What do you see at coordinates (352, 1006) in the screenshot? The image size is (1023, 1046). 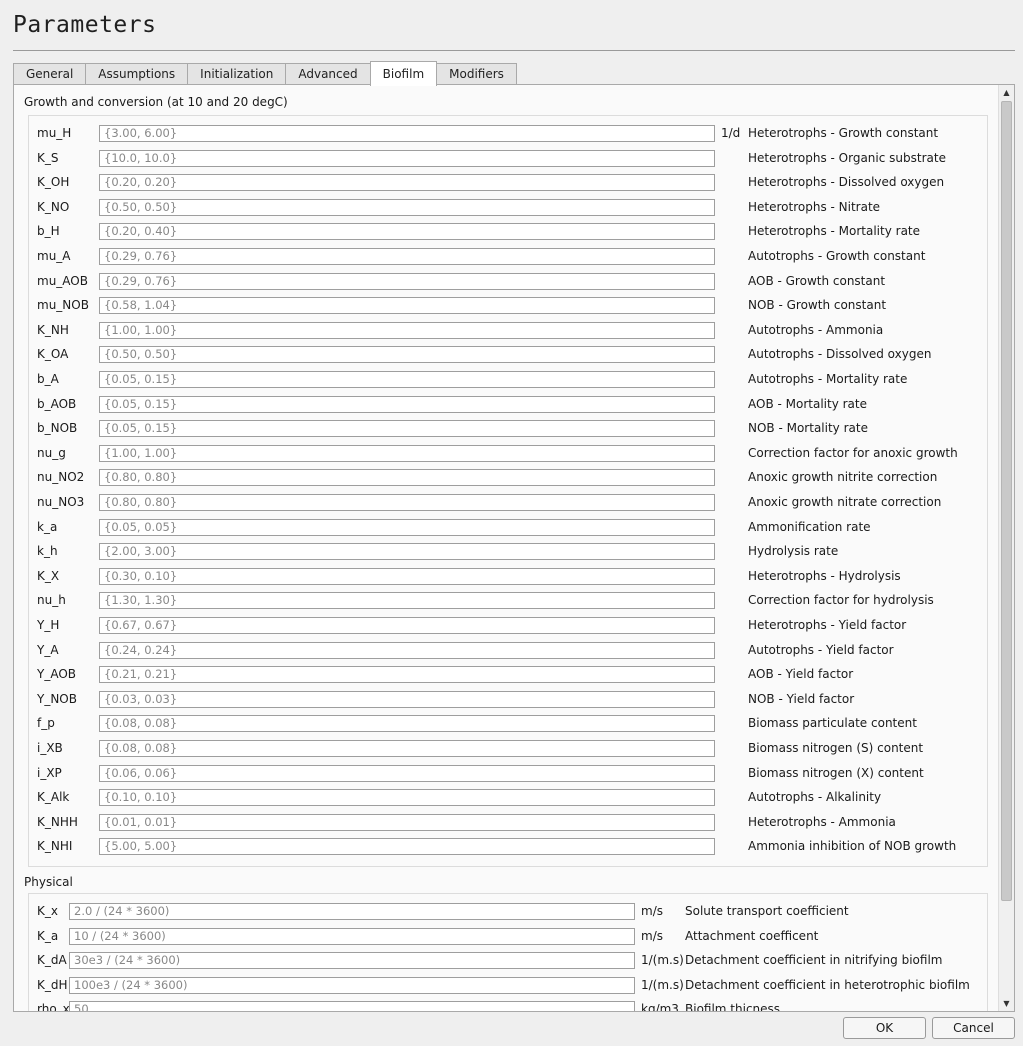 I see `parameter-value-input: 50` at bounding box center [352, 1006].